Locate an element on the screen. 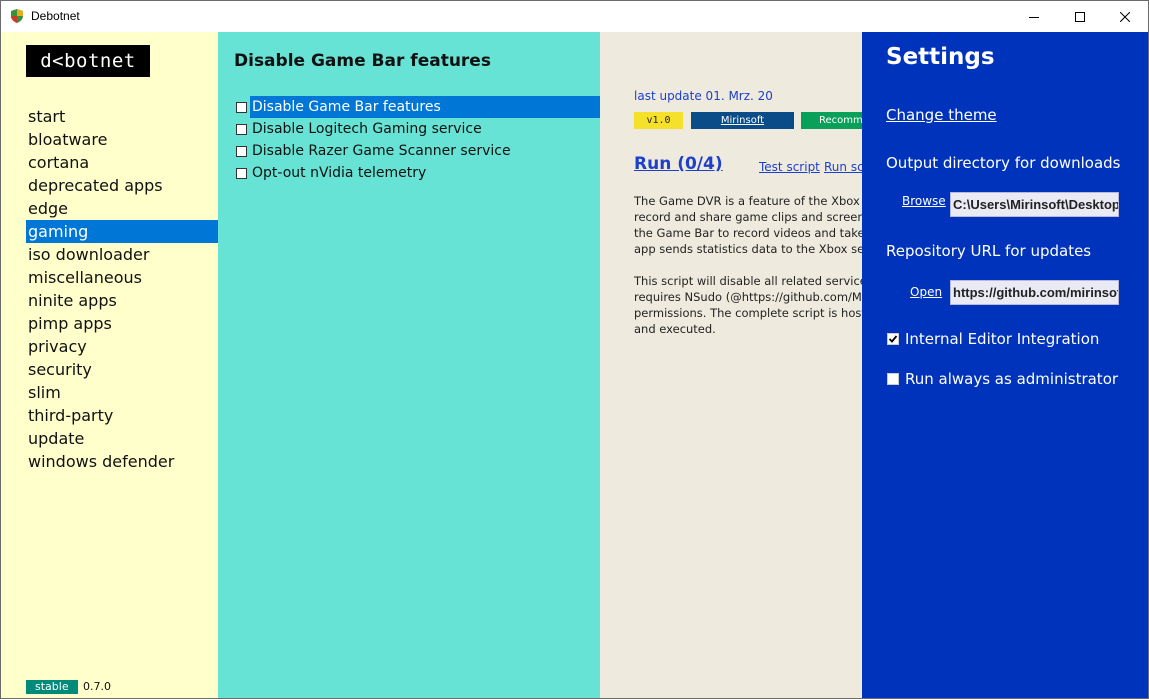  sidebar-item-iso-downloader: iso downloader is located at coordinates (122, 254).